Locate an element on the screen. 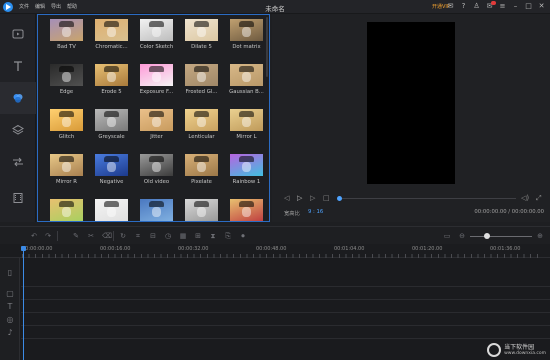  effect-label: Glitch is located at coordinates (66, 137).